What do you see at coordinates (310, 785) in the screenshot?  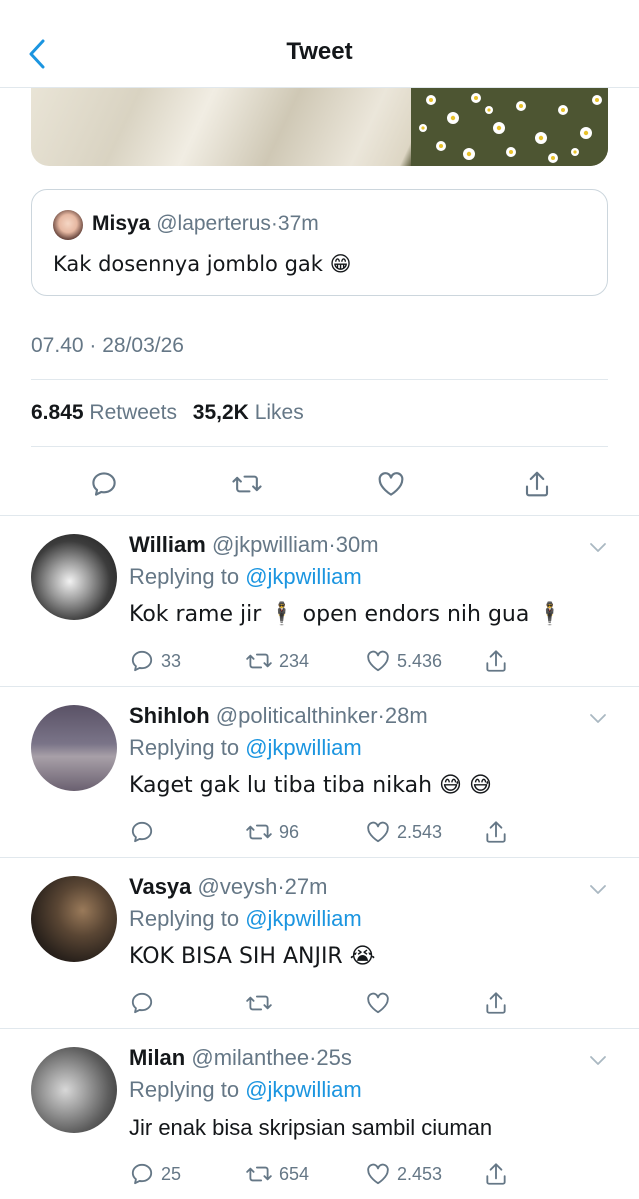 I see `reply-text: Kaget gak lu tiba tiba nikah 😅 😅` at bounding box center [310, 785].